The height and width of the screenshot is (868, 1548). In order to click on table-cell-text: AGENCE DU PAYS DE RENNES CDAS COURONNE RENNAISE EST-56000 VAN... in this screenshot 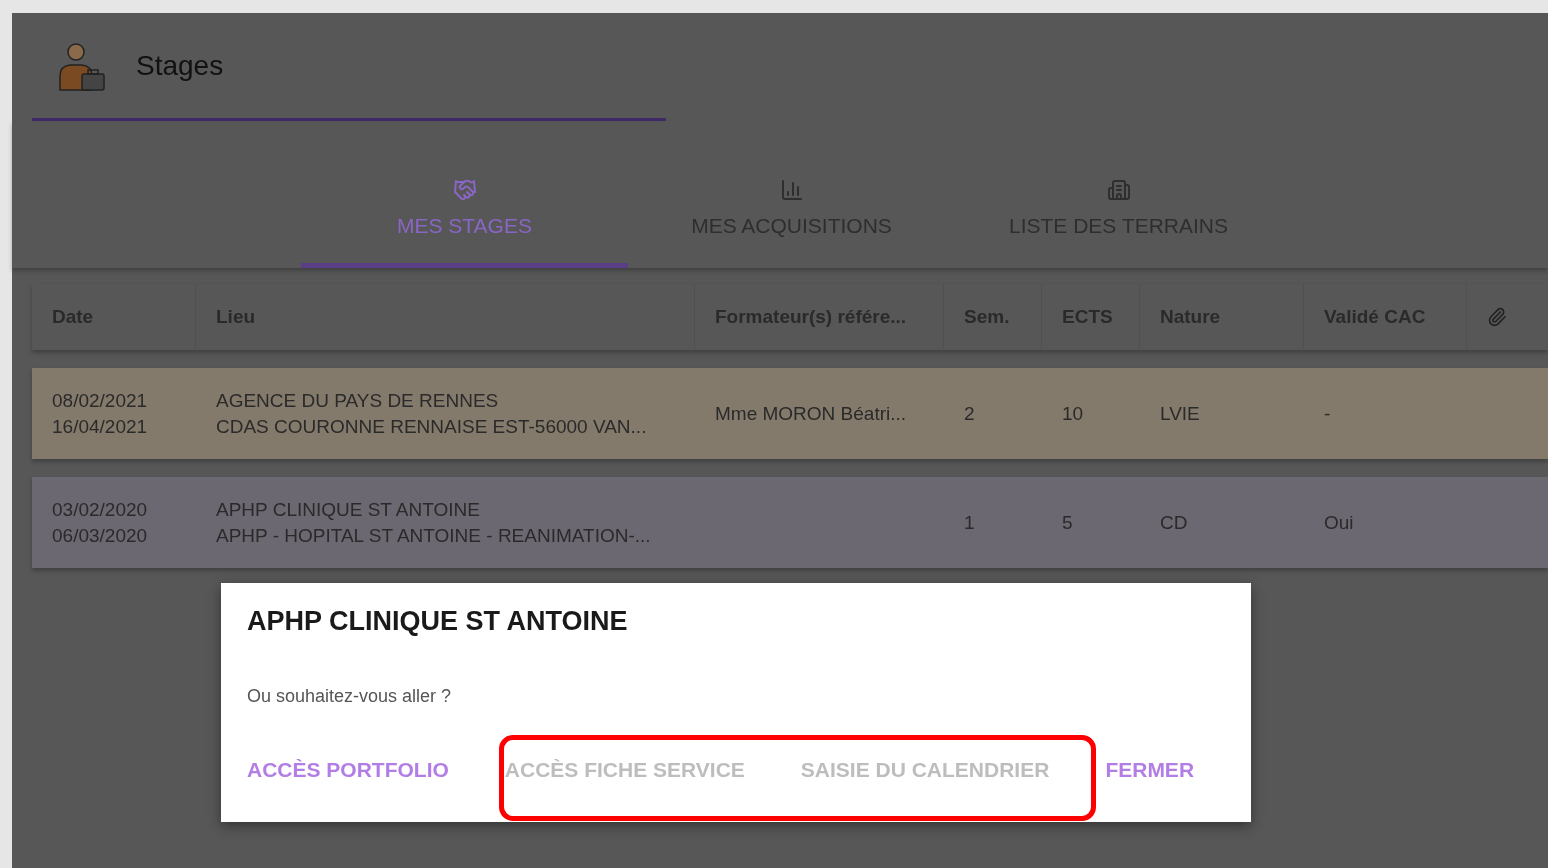, I will do `click(431, 413)`.